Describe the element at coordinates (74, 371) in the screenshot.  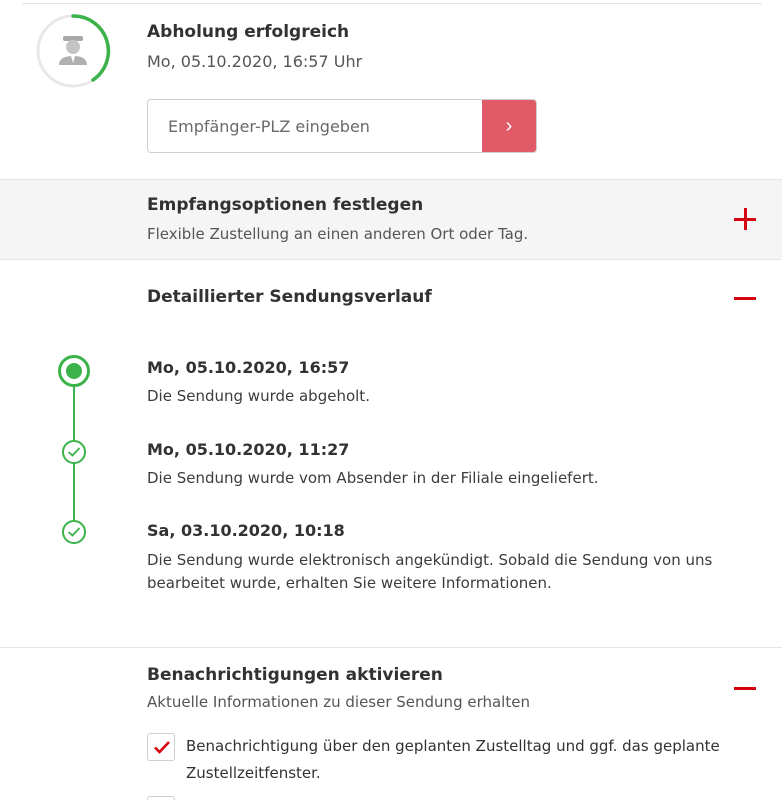
I see `timeline-active-dot-icon` at that location.